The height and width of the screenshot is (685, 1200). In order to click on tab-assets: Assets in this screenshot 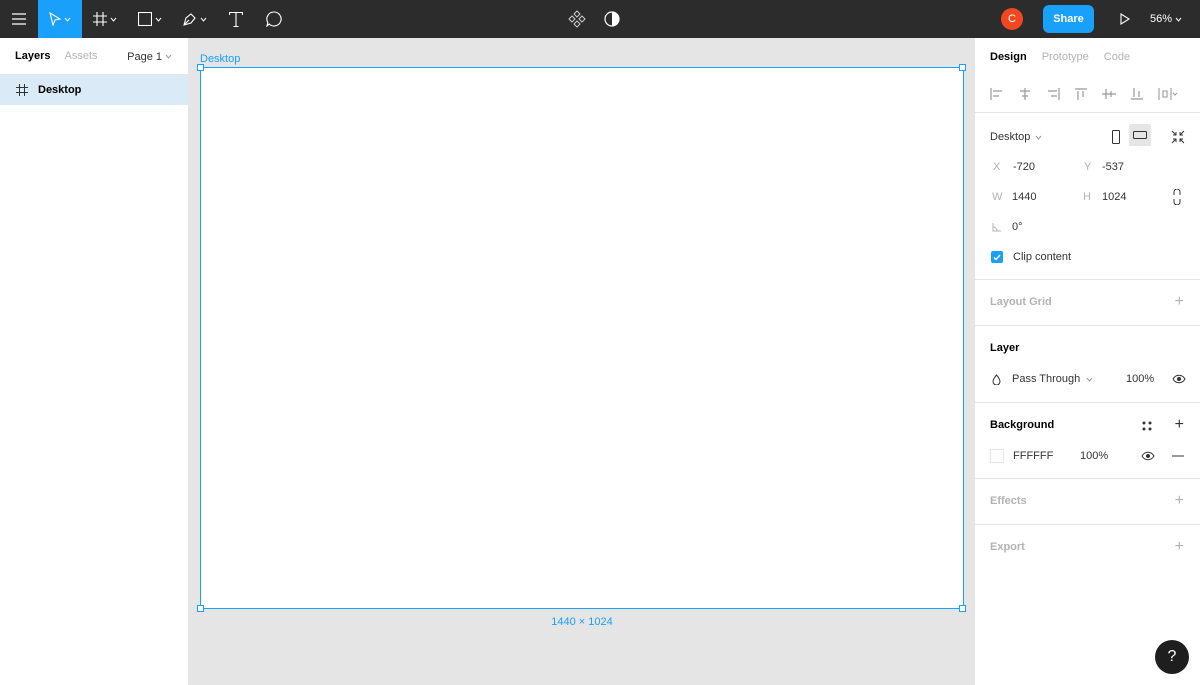, I will do `click(80, 56)`.